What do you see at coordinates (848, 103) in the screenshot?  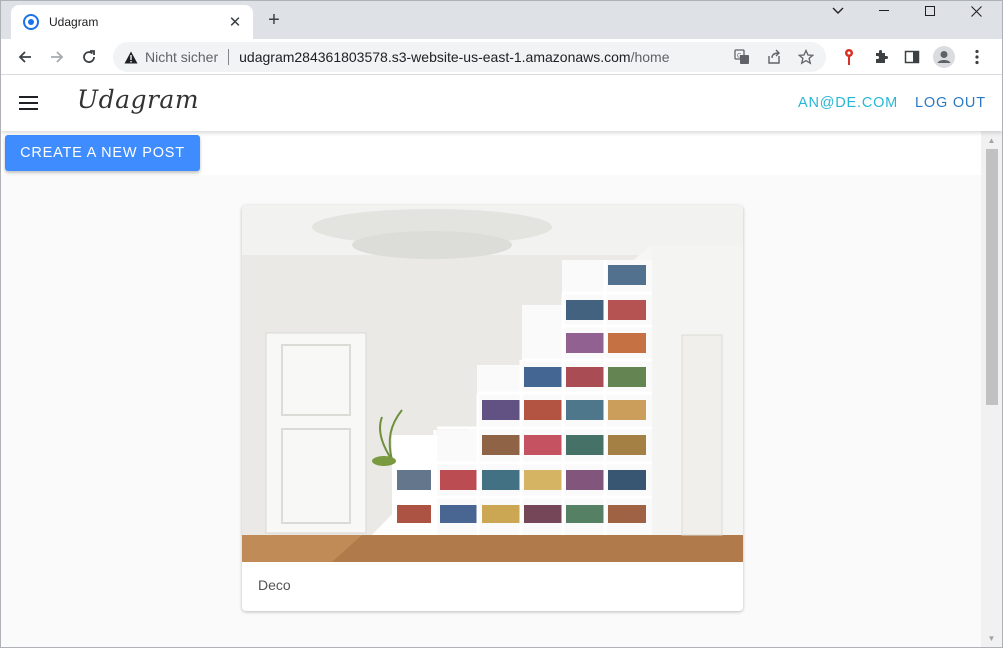 I see `user-email-link: AN@DE.COM` at bounding box center [848, 103].